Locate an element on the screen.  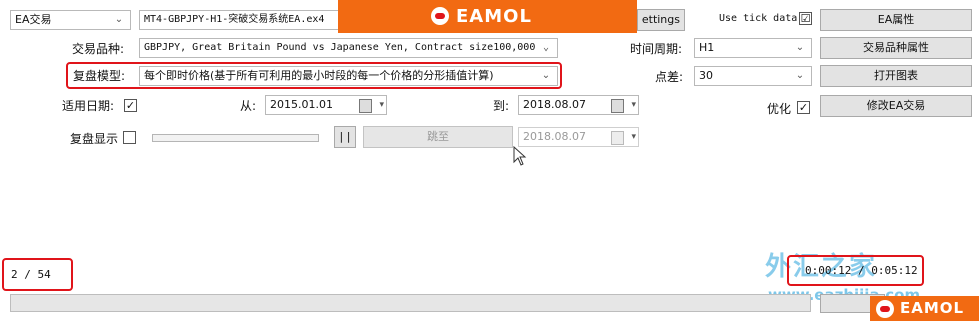
period-value: H1 is located at coordinates (707, 47).